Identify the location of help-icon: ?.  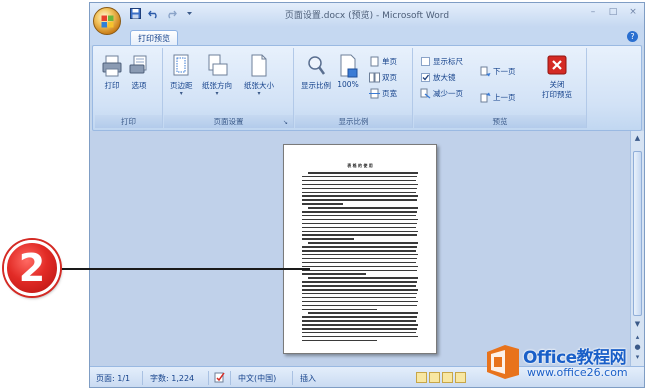
(632, 36).